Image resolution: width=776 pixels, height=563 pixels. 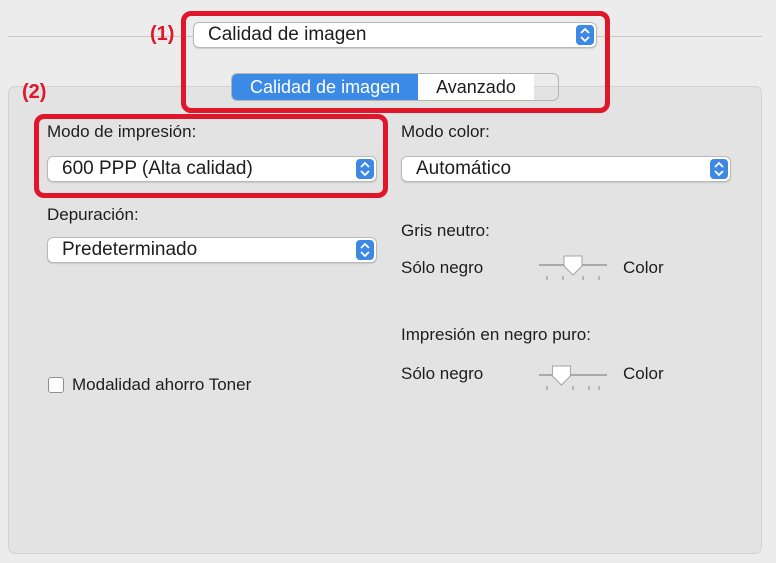 What do you see at coordinates (122, 131) in the screenshot?
I see `print-mode-label: Modo de impresión:` at bounding box center [122, 131].